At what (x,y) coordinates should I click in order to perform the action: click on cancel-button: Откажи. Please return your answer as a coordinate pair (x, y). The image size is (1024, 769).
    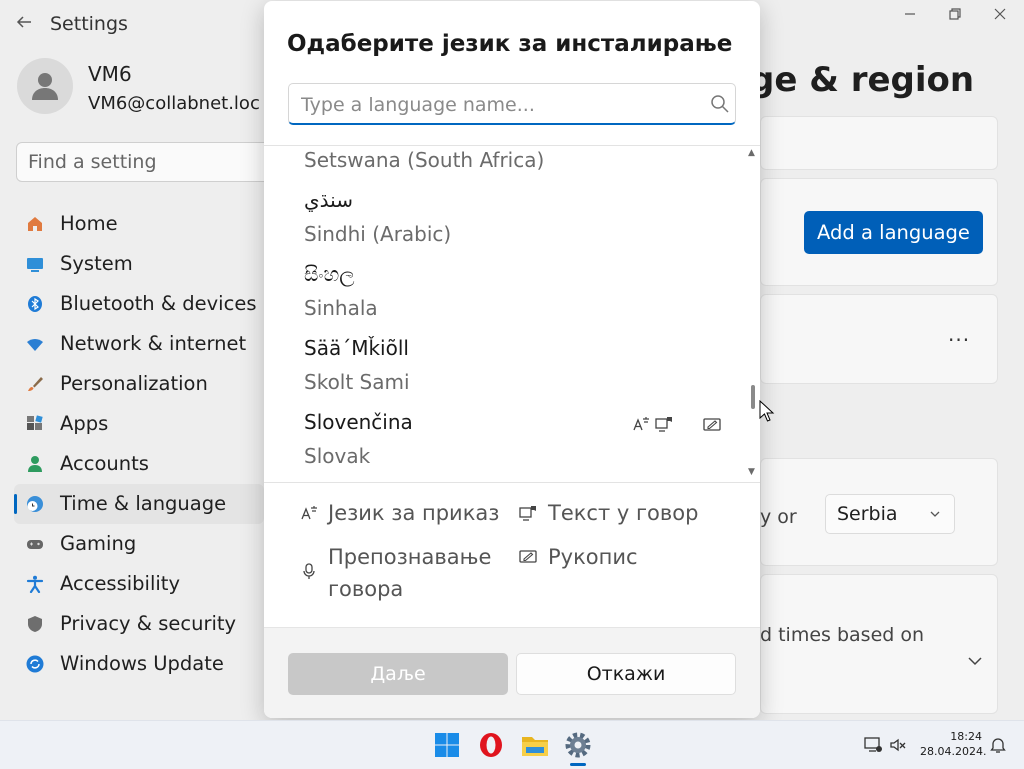
    Looking at the image, I should click on (626, 674).